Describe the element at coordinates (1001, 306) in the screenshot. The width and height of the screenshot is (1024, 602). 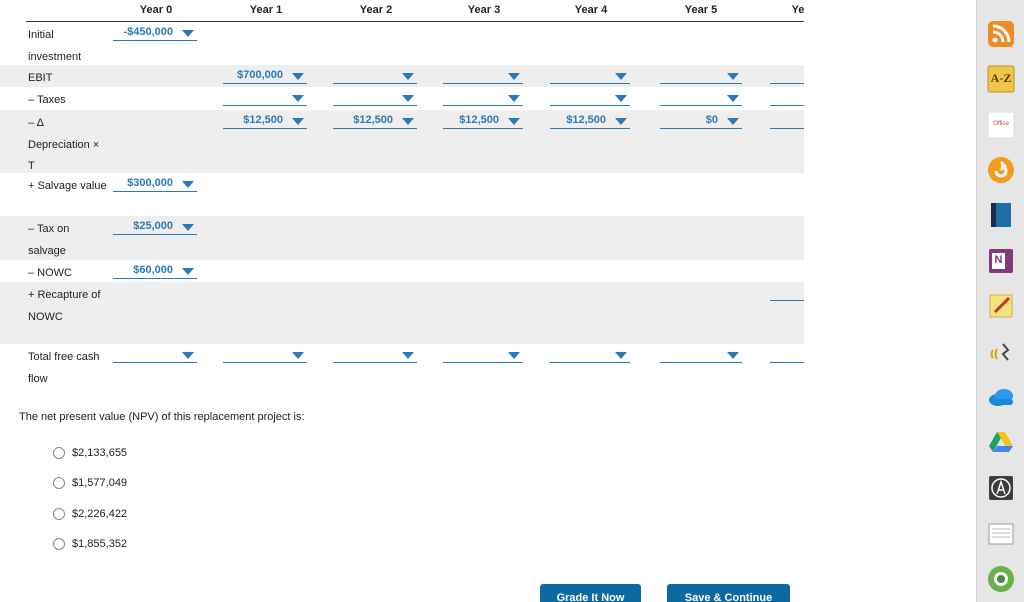
I see `notepad-icon` at that location.